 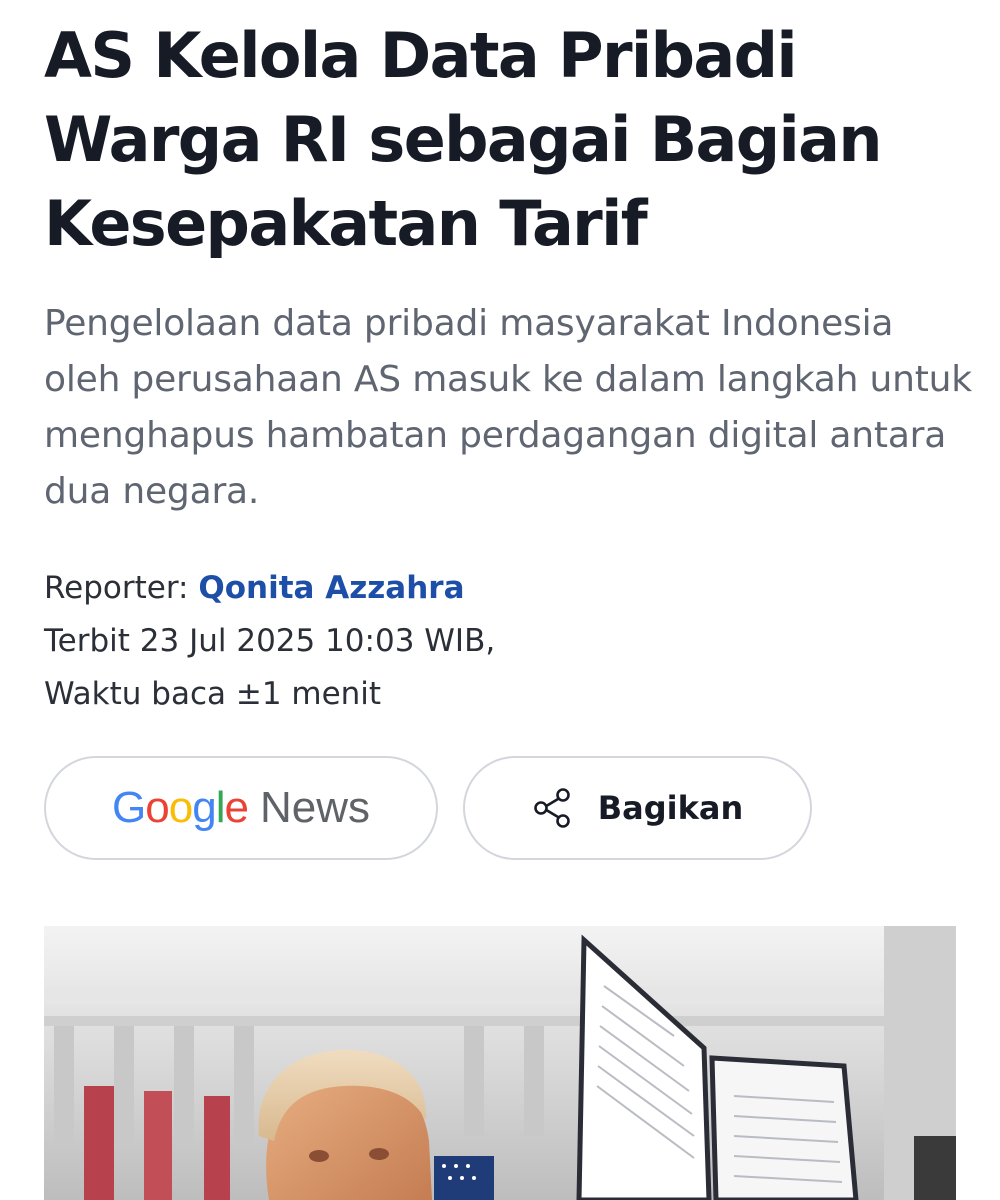 What do you see at coordinates (204, 807) in the screenshot?
I see `google-logo-letter: g` at bounding box center [204, 807].